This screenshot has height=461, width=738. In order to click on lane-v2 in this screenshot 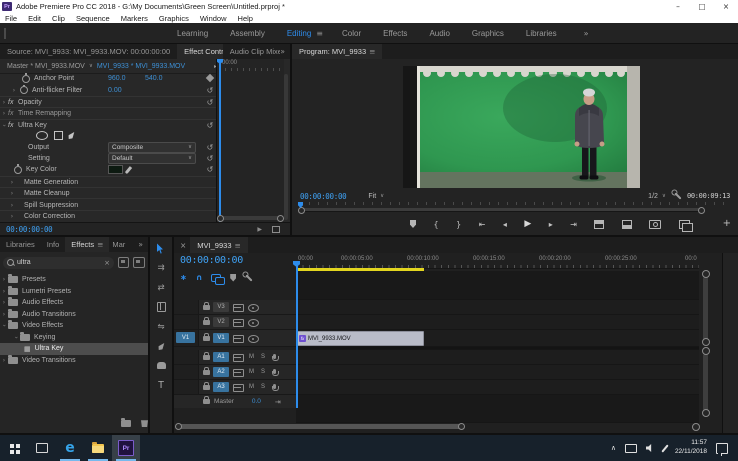, I will do `click(497, 322)`.